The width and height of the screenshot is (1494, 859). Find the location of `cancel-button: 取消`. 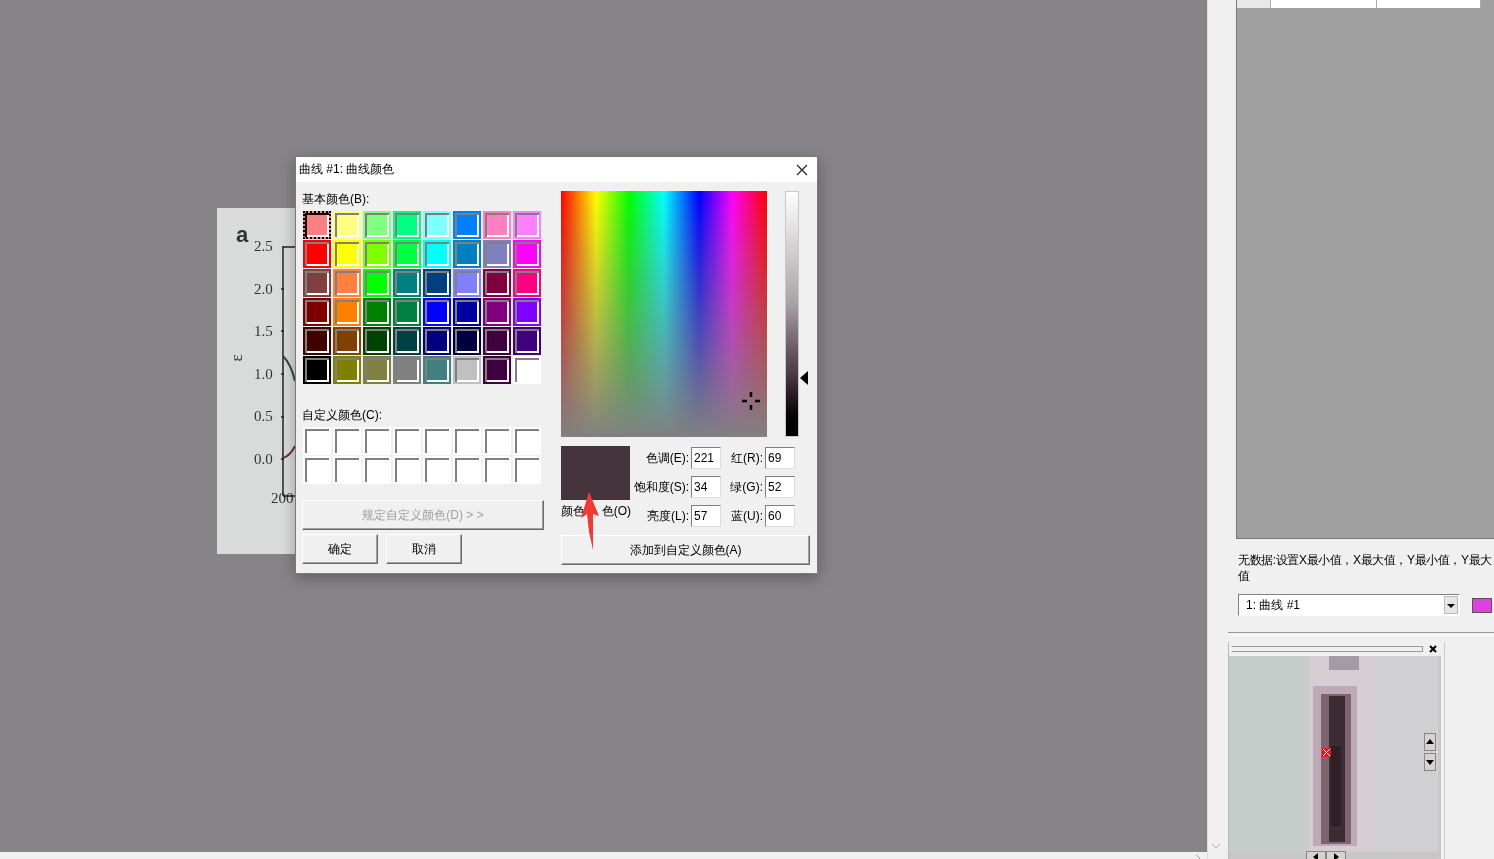

cancel-button: 取消 is located at coordinates (424, 549).